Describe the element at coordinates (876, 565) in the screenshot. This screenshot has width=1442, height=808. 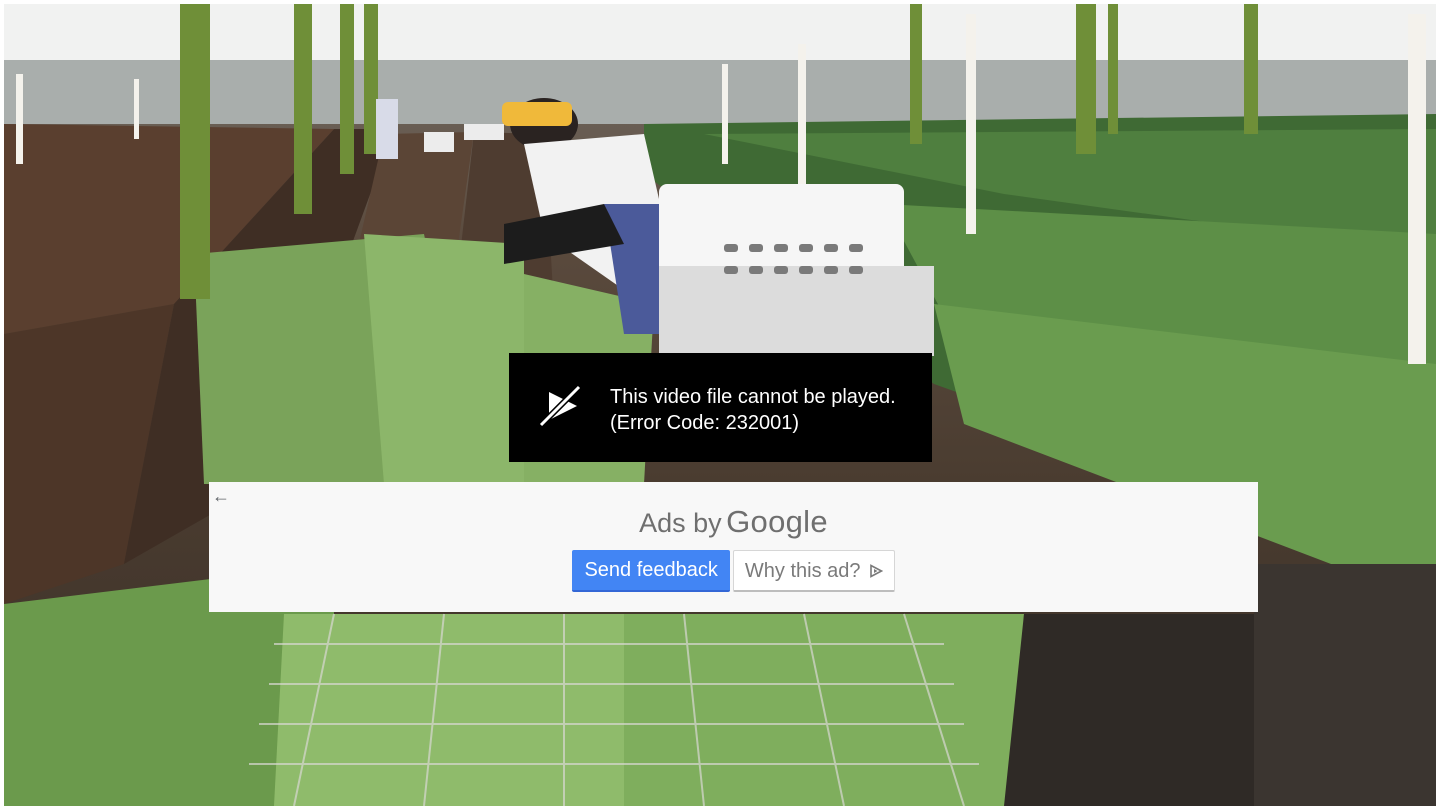
I see `adchoices-triangle-icon` at that location.